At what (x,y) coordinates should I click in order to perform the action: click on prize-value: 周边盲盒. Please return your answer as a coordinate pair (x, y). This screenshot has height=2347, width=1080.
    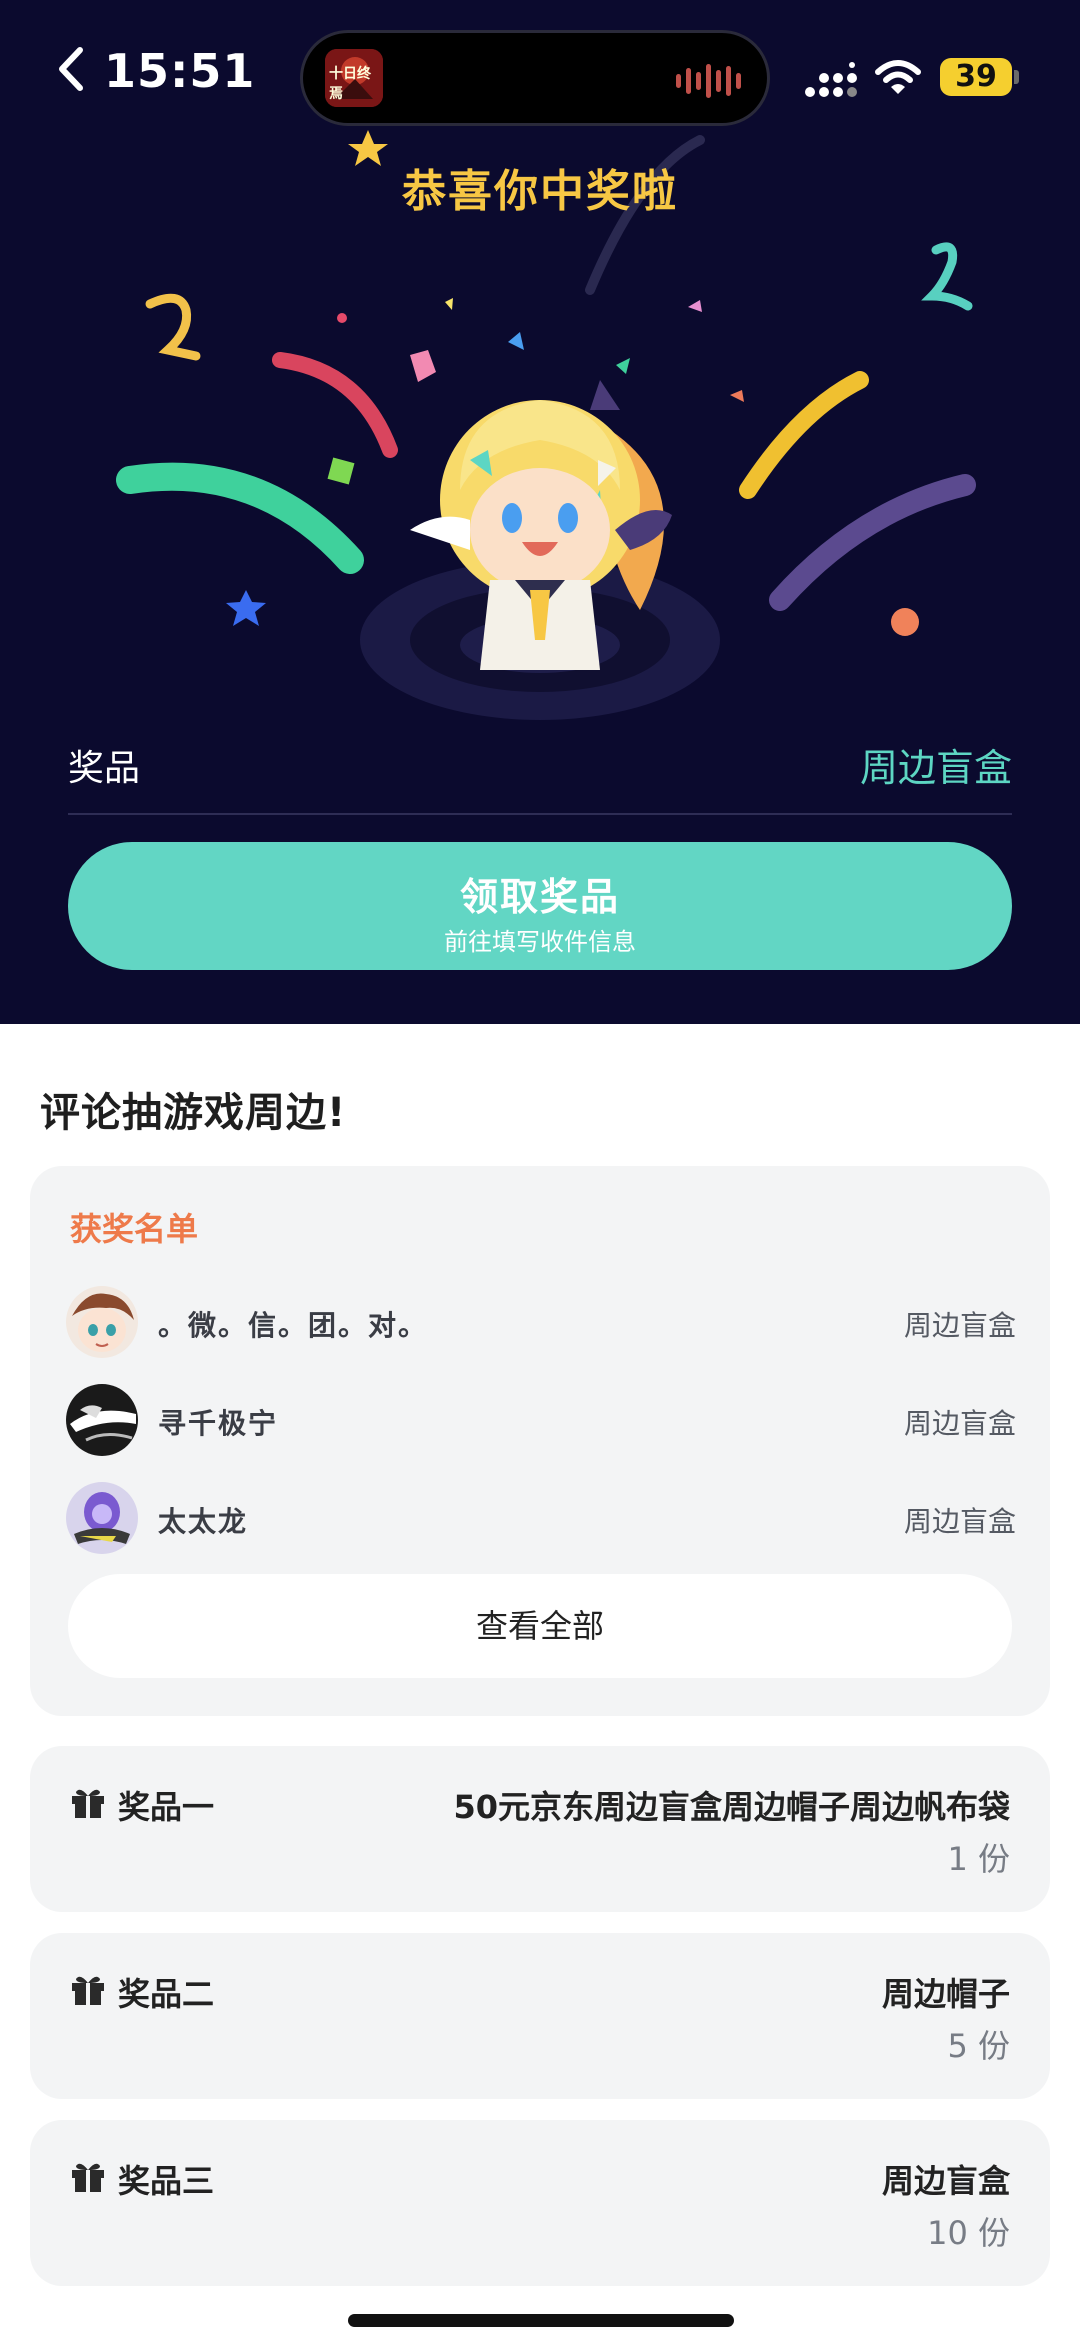
    Looking at the image, I should click on (935, 768).